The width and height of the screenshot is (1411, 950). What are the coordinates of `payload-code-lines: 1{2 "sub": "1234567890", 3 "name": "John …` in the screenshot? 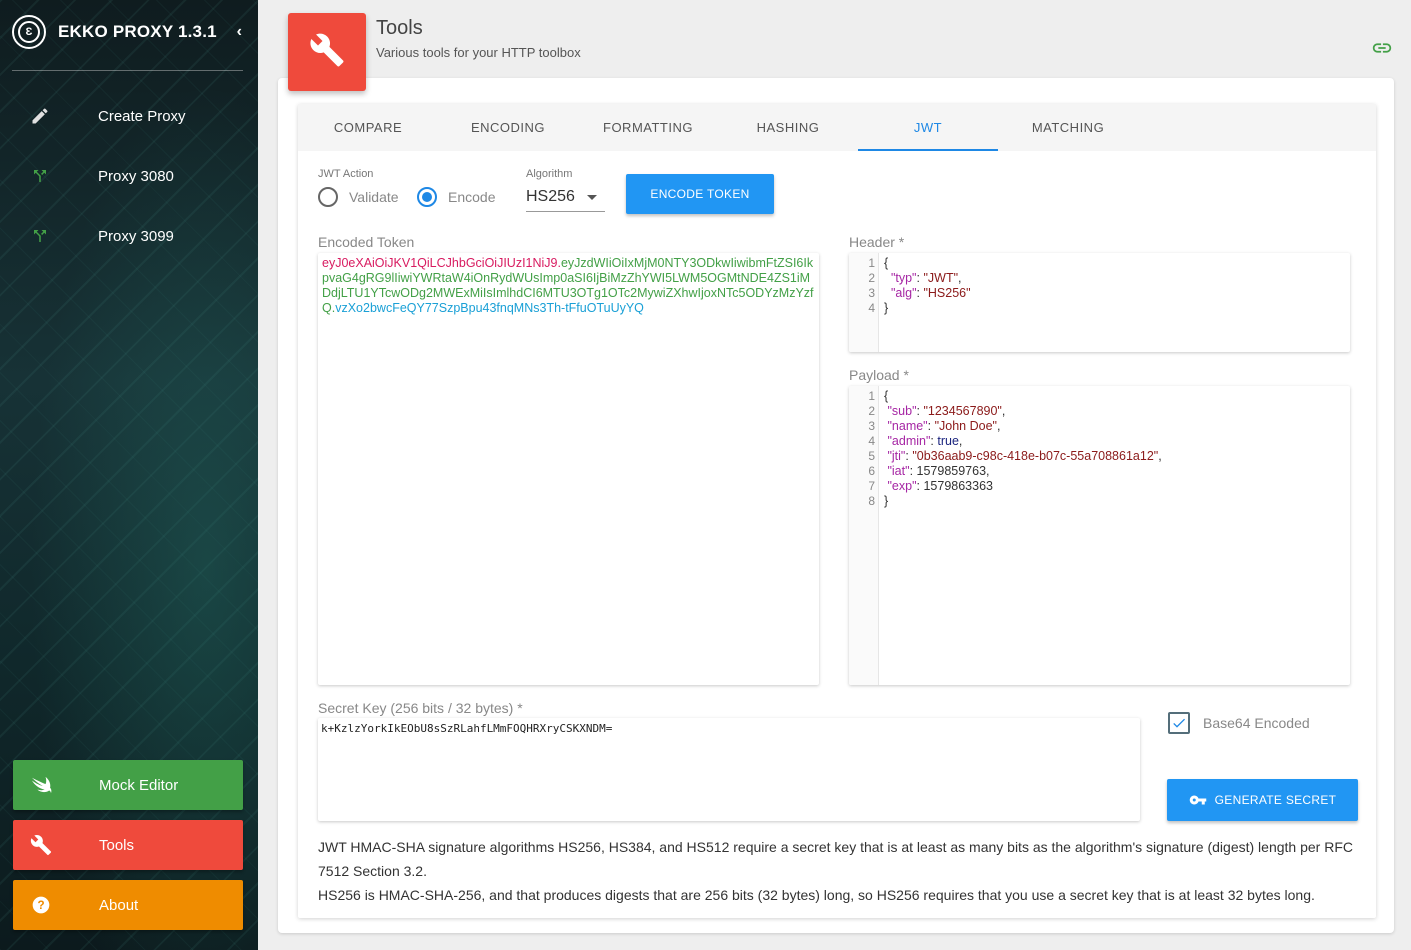 It's located at (1099, 449).